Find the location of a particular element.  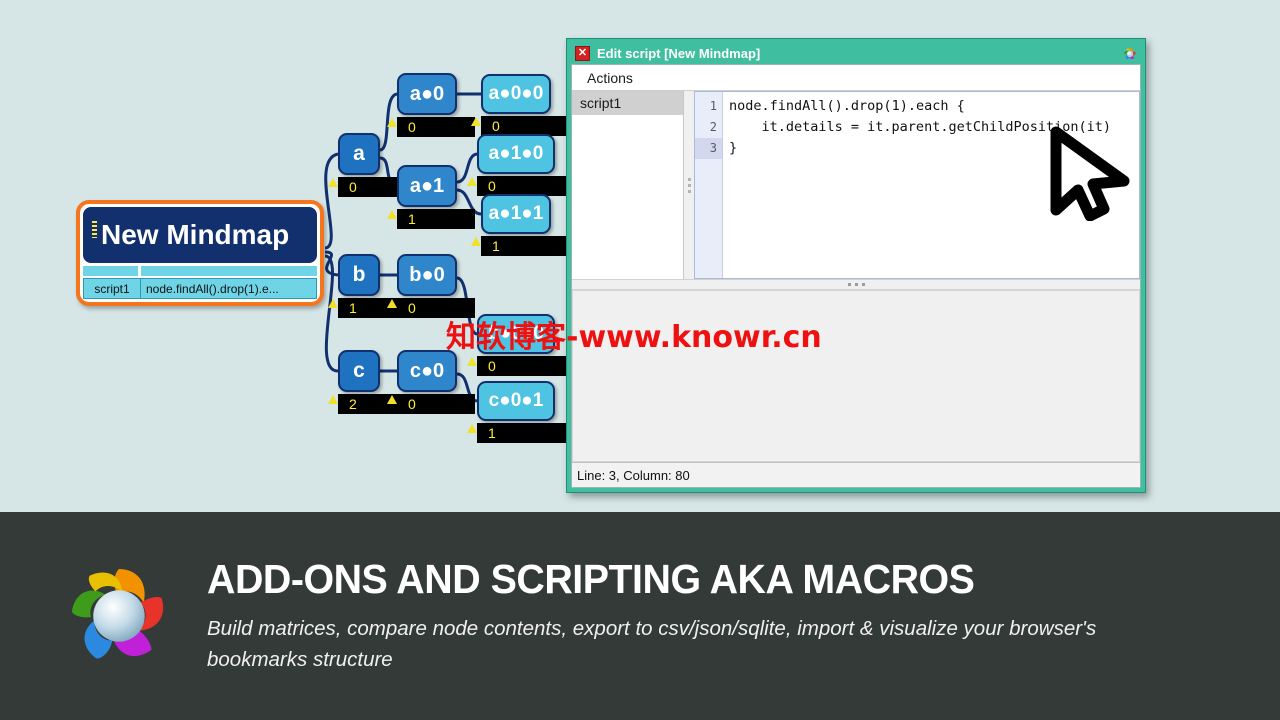

node-label: c●0●1 is located at coordinates (516, 401).